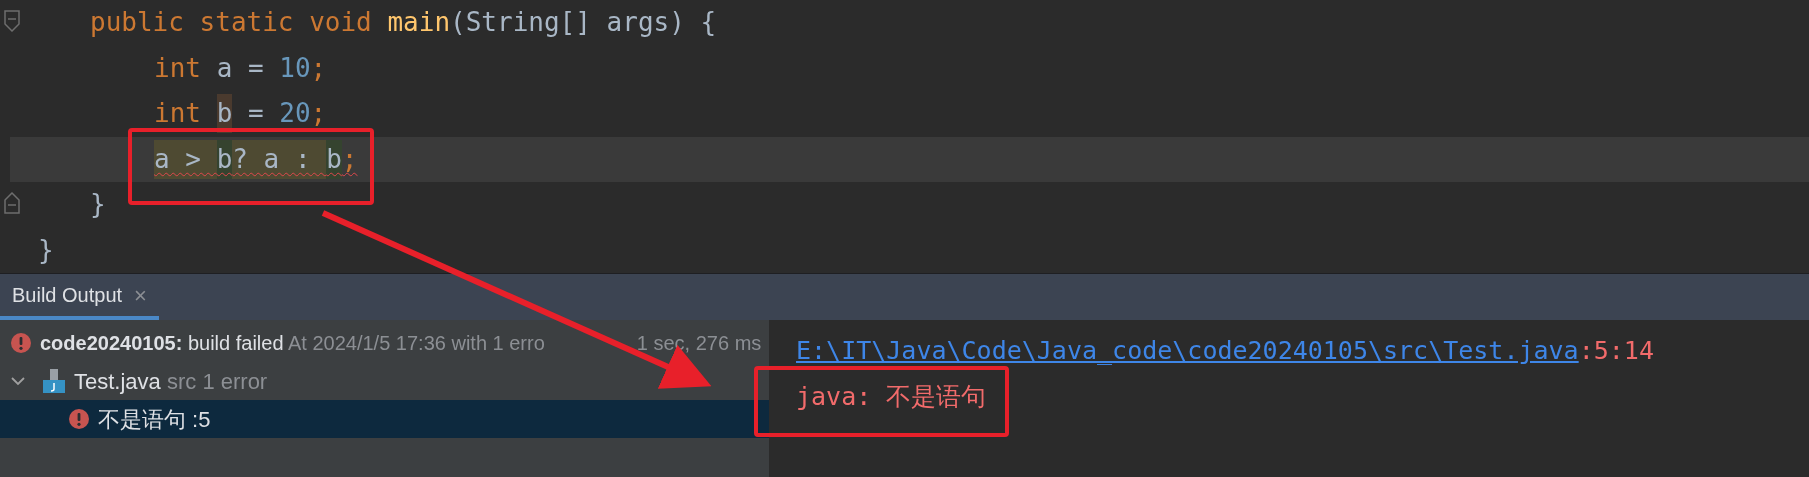 This screenshot has height=477, width=1809. Describe the element at coordinates (154, 419) in the screenshot. I see `error-message: 不是语句 :5` at that location.